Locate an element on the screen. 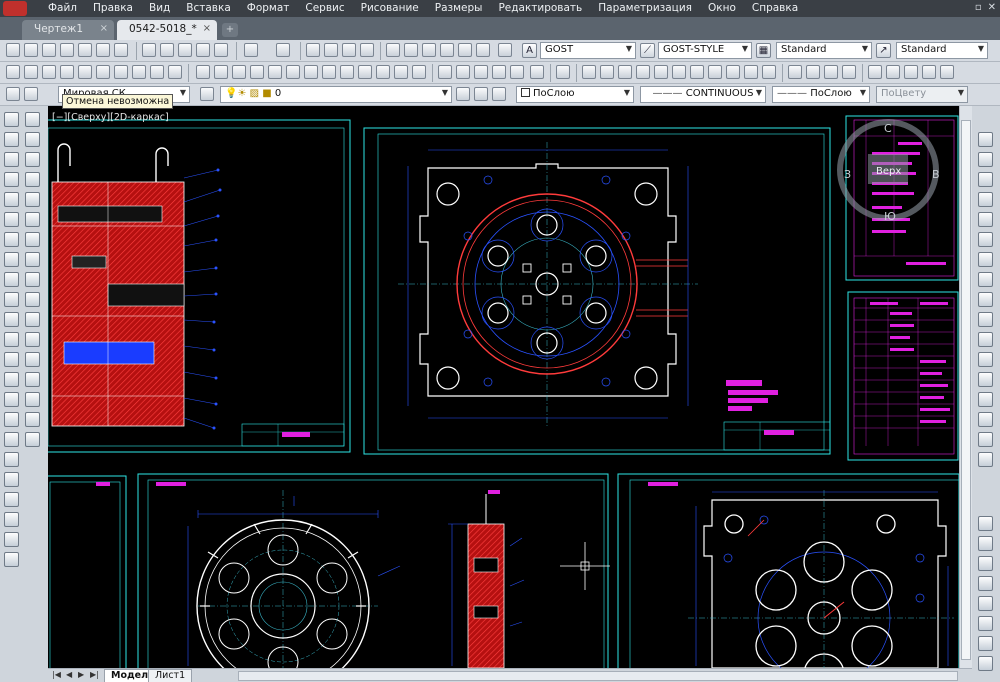 The image size is (1000, 682). offset-icon is located at coordinates (32, 179).